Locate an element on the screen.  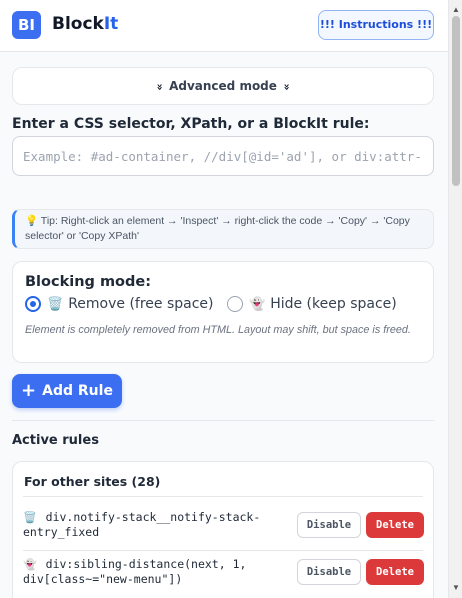
mode-option-label: Remove (free space) is located at coordinates (141, 304).